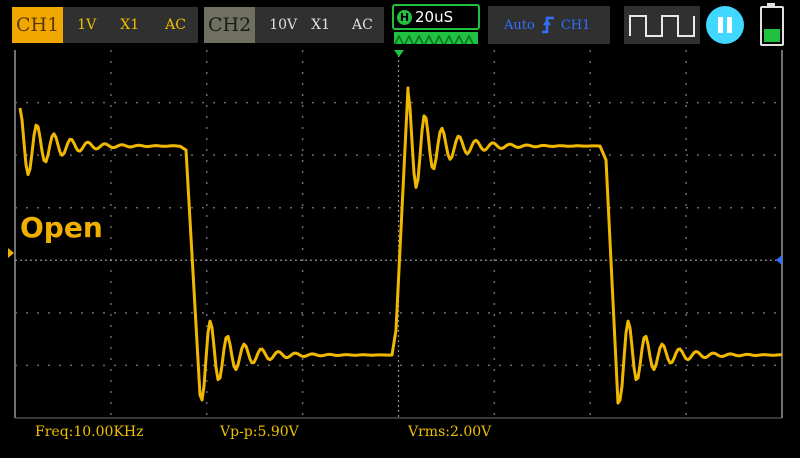  Describe the element at coordinates (450, 432) in the screenshot. I see `vrms-readout: Vrms:2.00V` at that location.